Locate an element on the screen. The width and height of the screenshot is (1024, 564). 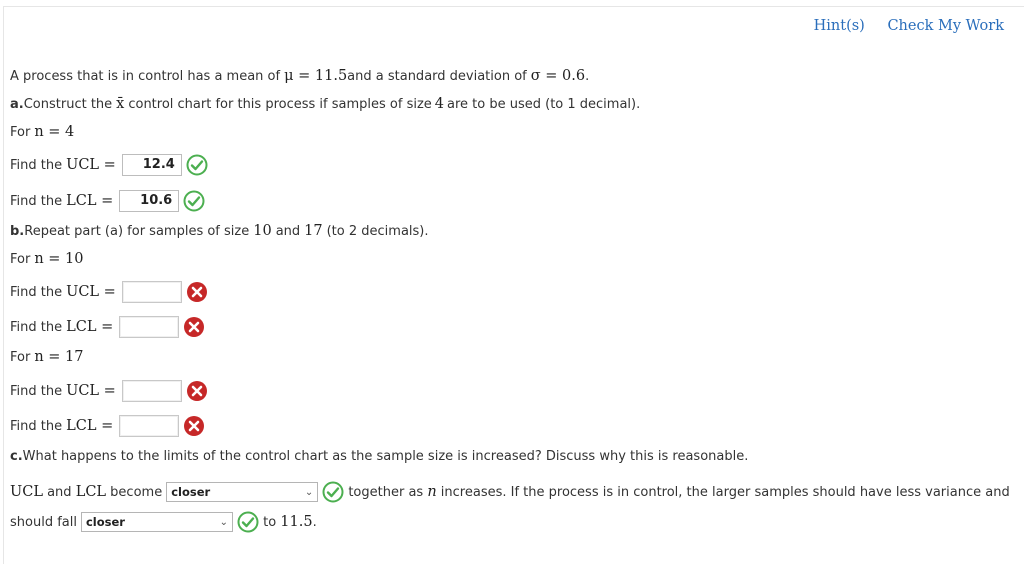
lcl-n17-input is located at coordinates (149, 426).